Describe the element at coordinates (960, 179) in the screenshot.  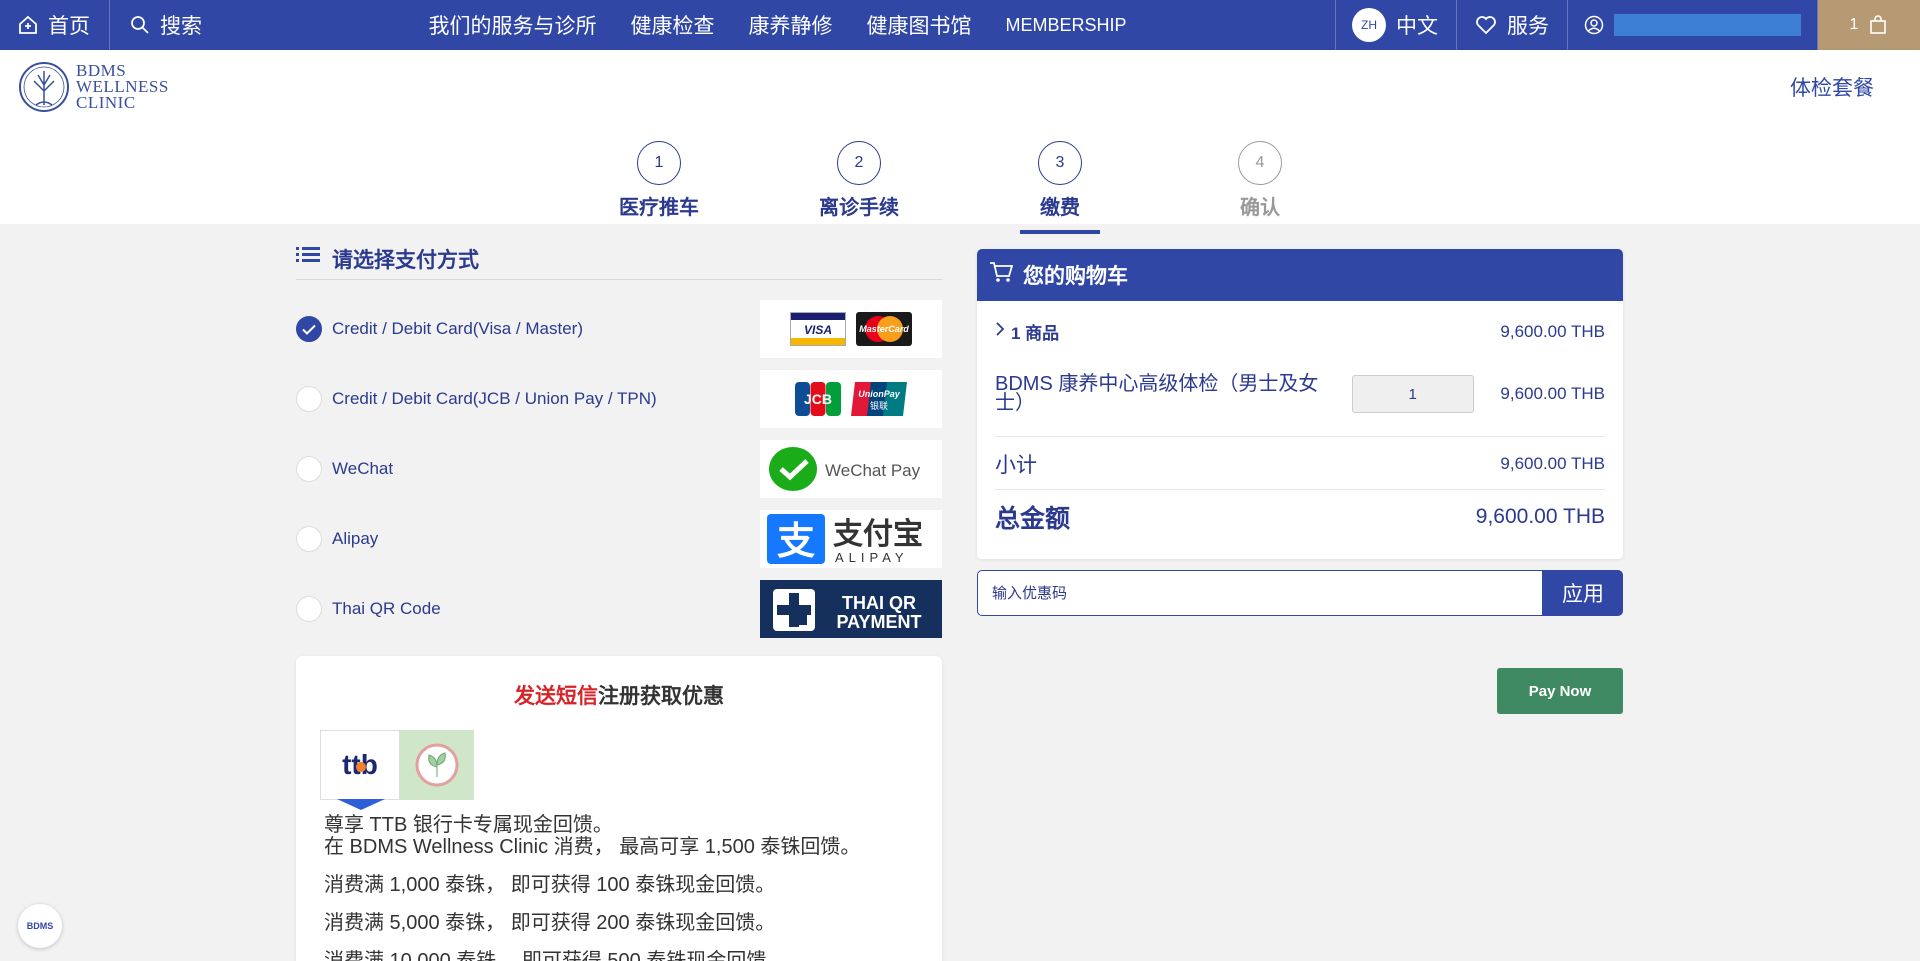
I see `checkout-steps: 1 医疗推车 2 离诊手续 3 缴费 4 确认` at that location.